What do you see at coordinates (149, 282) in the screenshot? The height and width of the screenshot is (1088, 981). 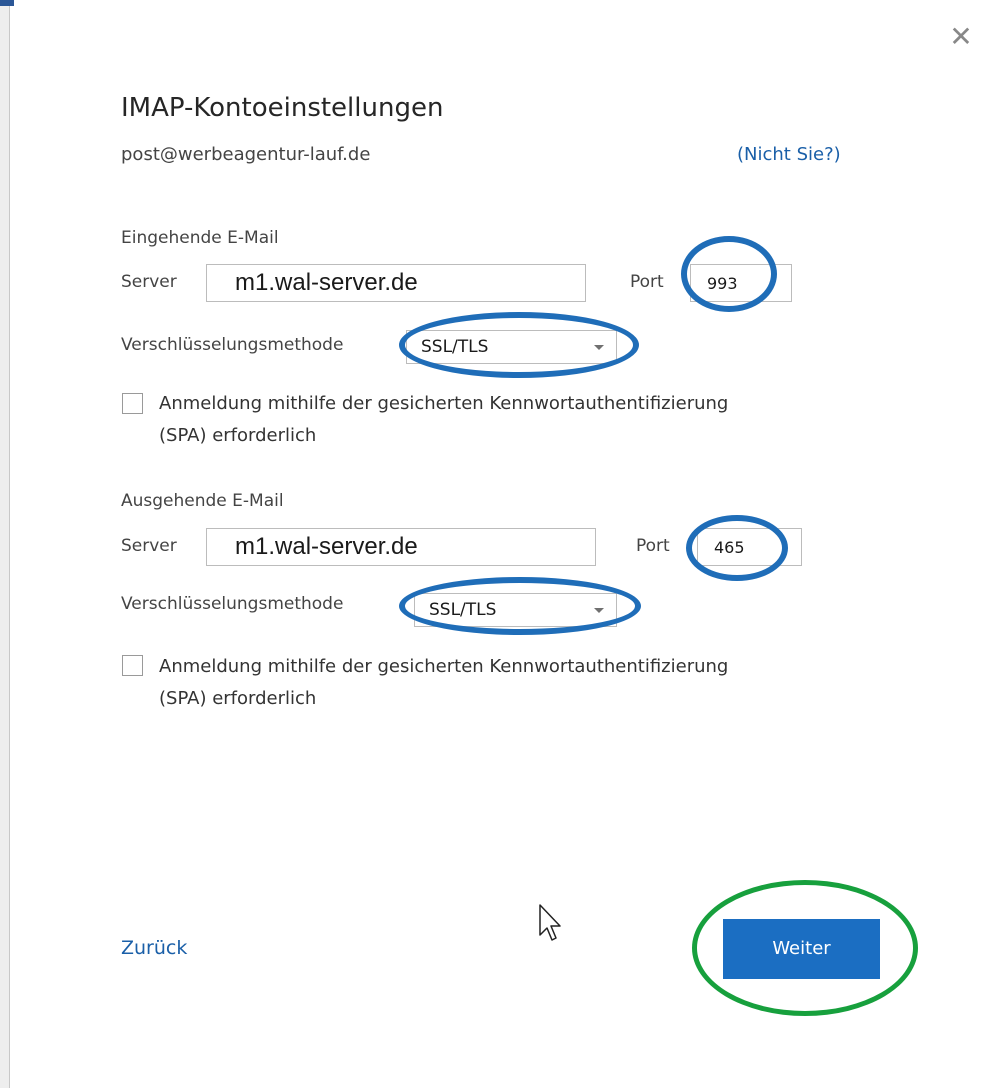 I see `incoming-server-label: Server` at bounding box center [149, 282].